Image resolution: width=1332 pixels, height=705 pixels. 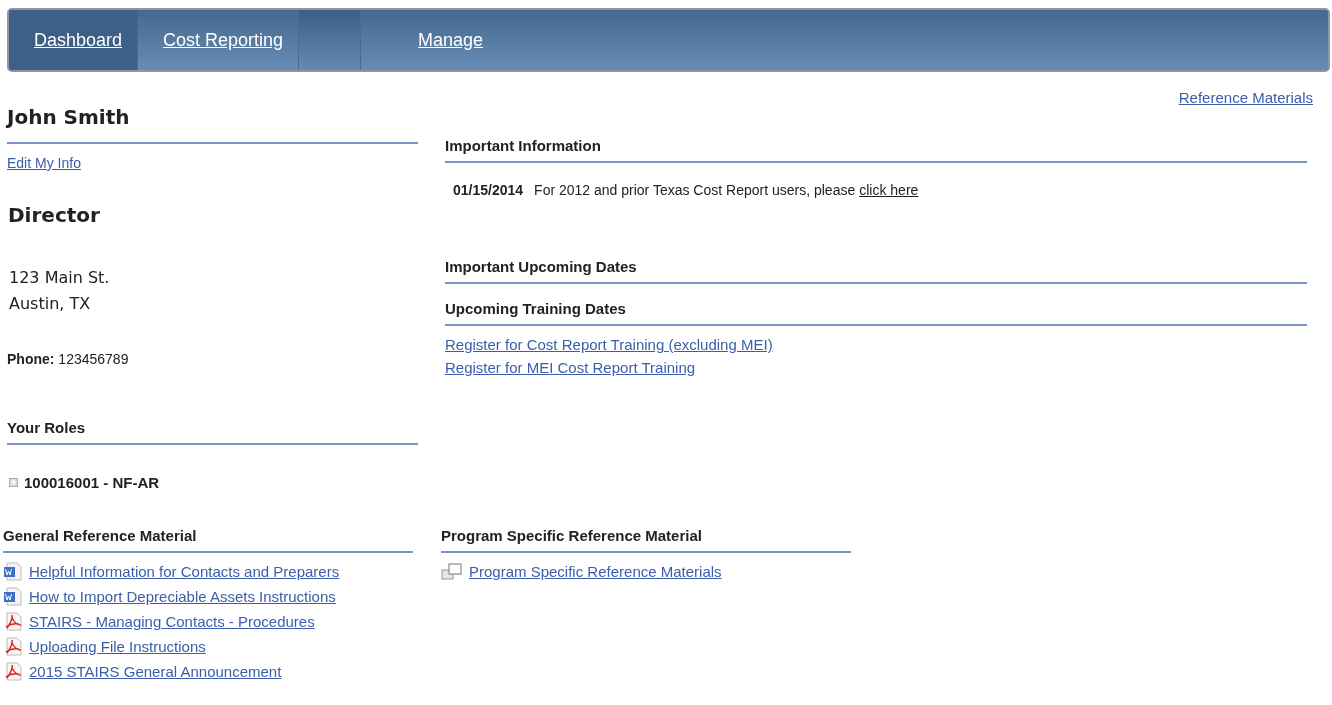 What do you see at coordinates (536, 308) in the screenshot?
I see `section-heading: Upcoming Training Dates` at bounding box center [536, 308].